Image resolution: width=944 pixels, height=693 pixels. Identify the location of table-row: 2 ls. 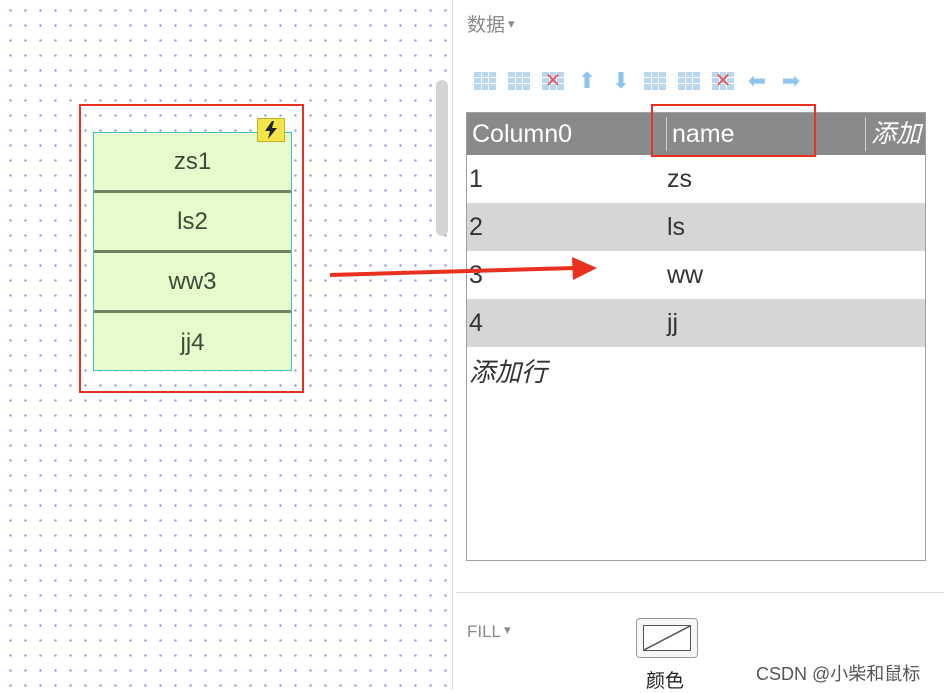
(696, 227).